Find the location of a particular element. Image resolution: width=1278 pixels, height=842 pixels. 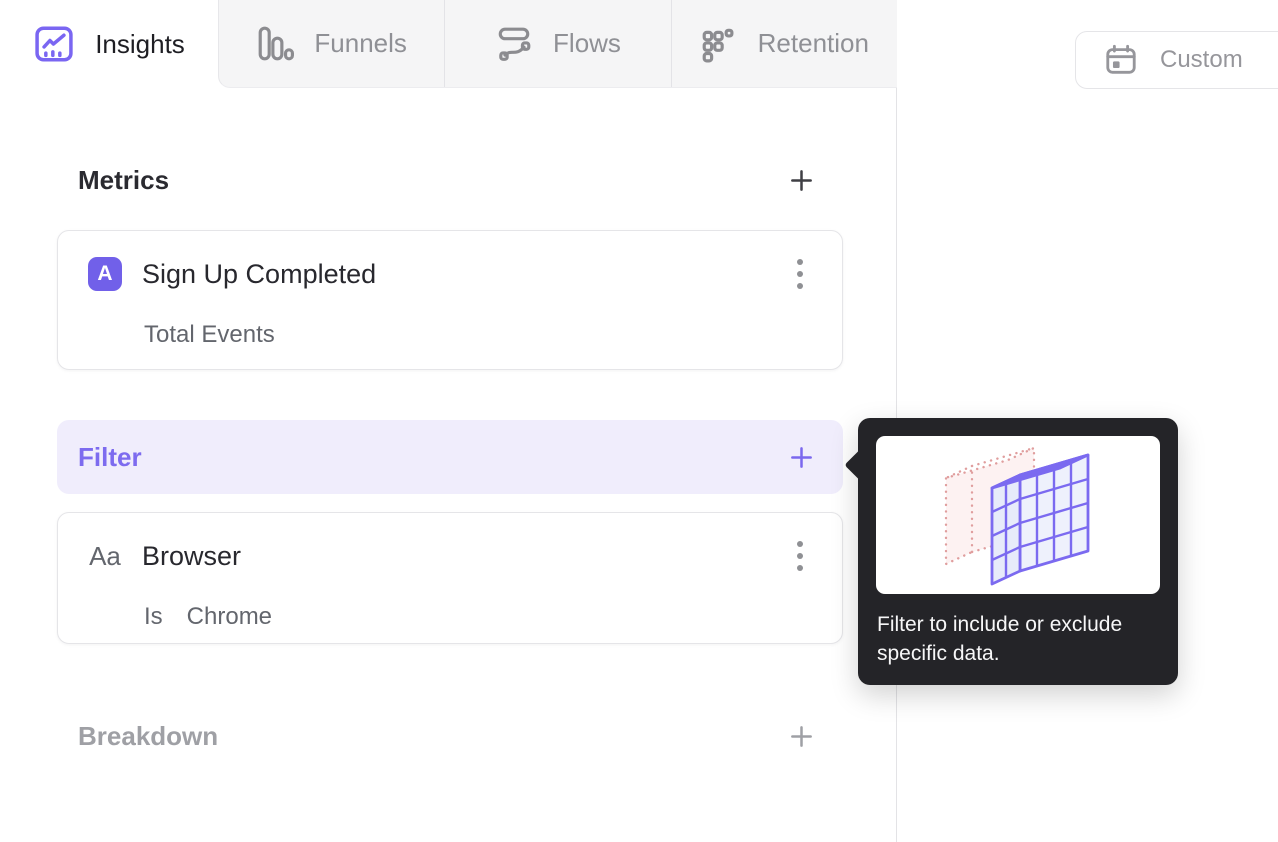

breakdown-section-header: Breakdown is located at coordinates (450, 736).